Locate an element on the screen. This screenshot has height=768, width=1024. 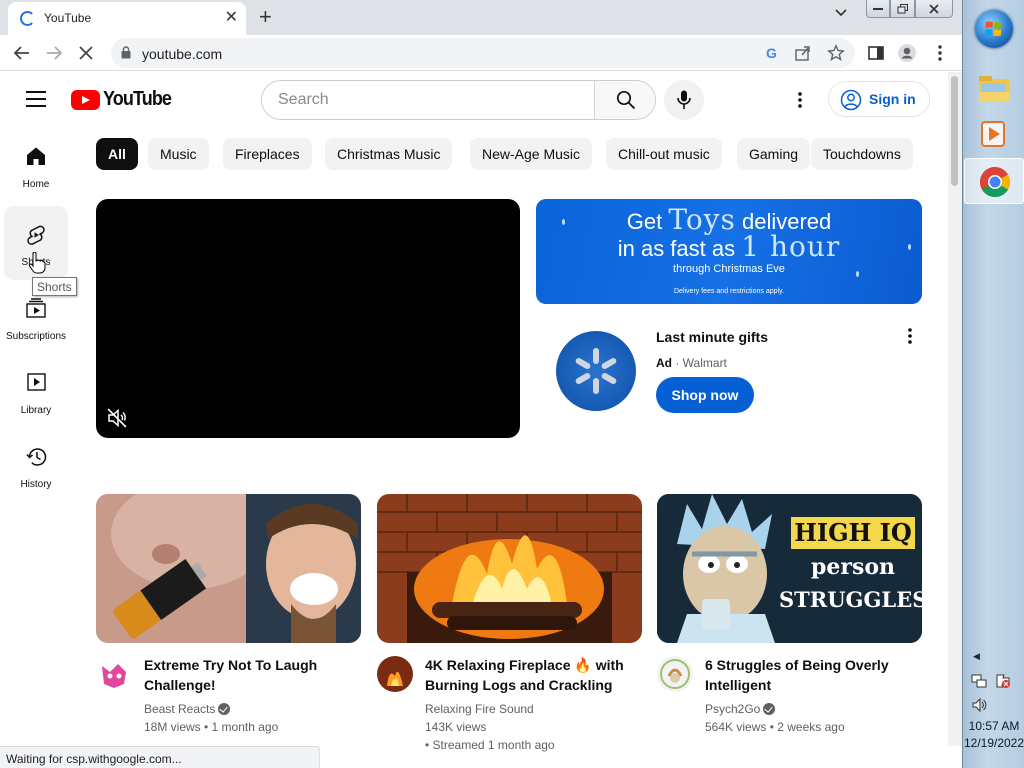
youtube-logo: YouTube is located at coordinates (125, 99).